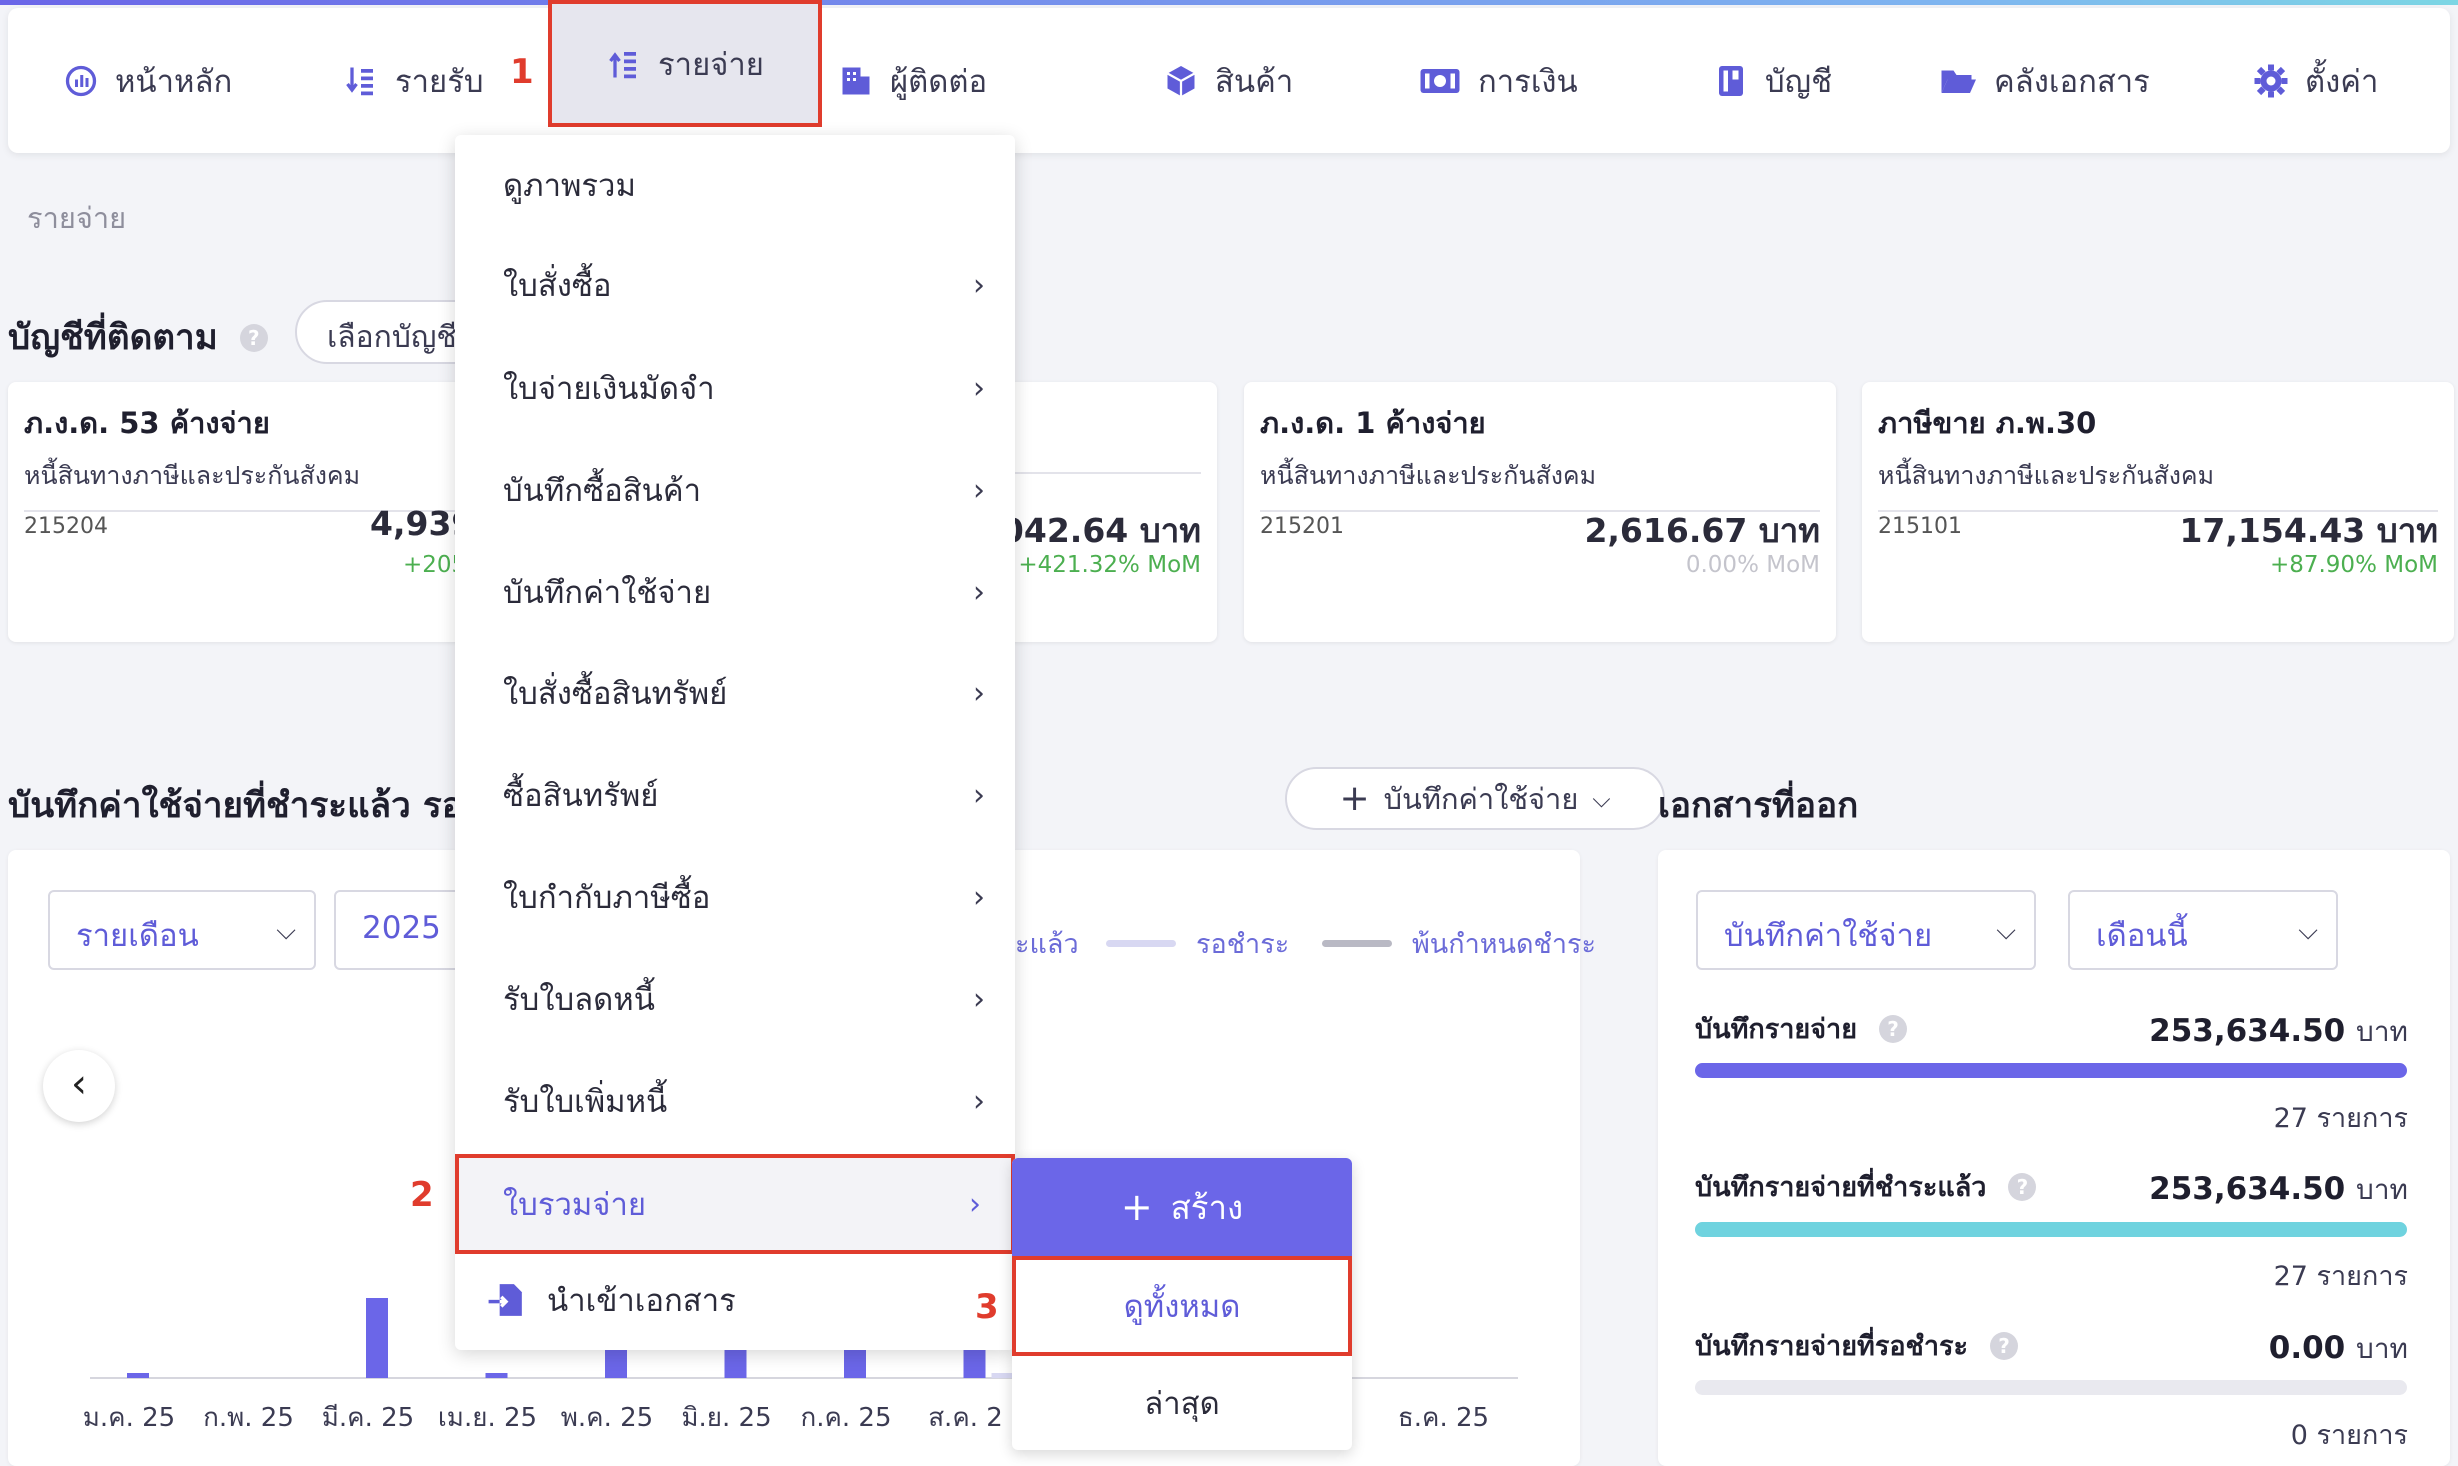  Describe the element at coordinates (1182, 1207) in the screenshot. I see `create-button: + สร้าง` at that location.